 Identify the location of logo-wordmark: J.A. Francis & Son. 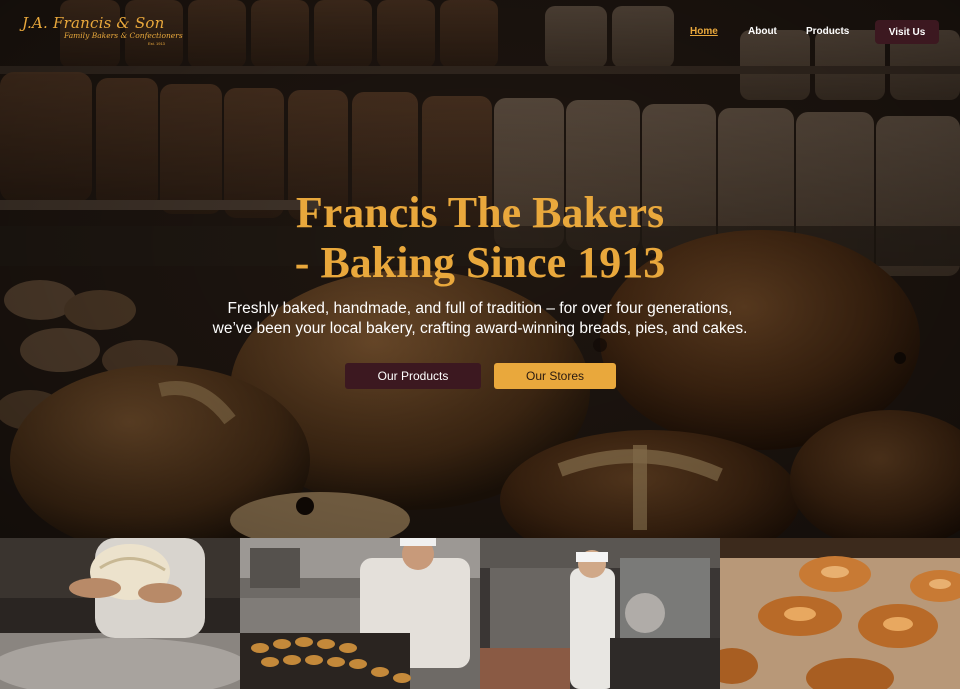
(93, 23).